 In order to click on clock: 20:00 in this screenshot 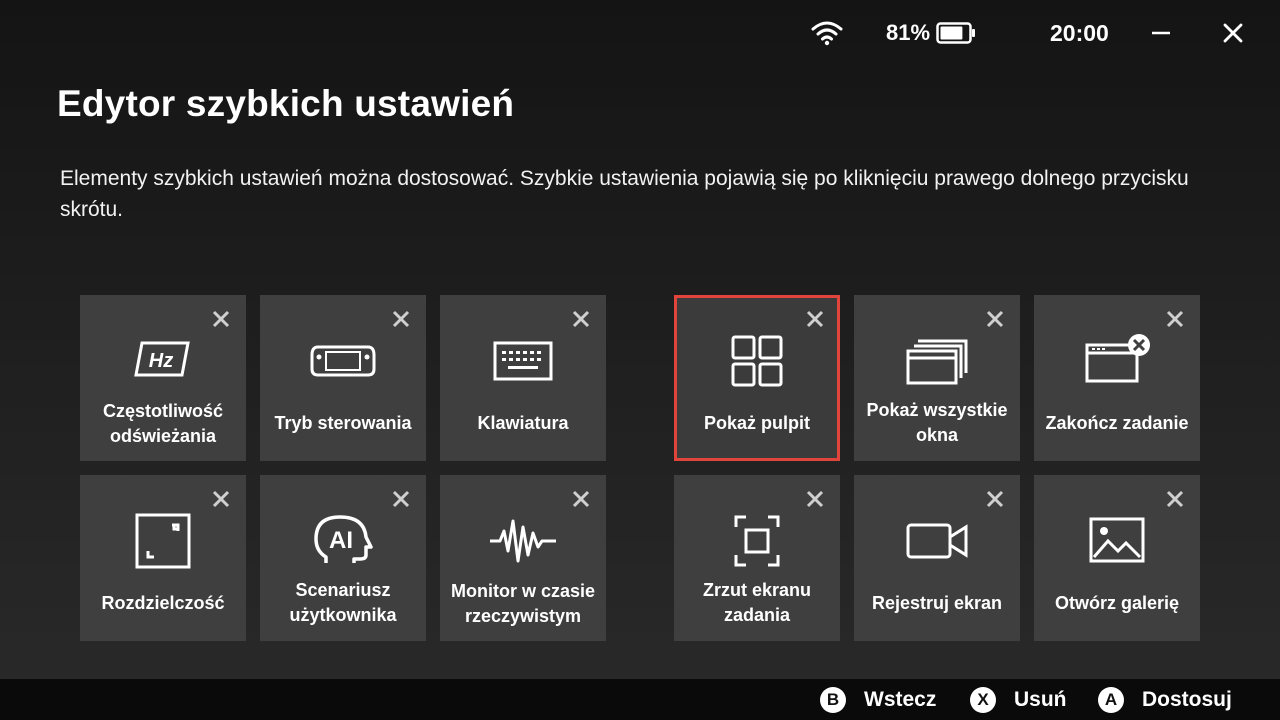, I will do `click(1079, 33)`.